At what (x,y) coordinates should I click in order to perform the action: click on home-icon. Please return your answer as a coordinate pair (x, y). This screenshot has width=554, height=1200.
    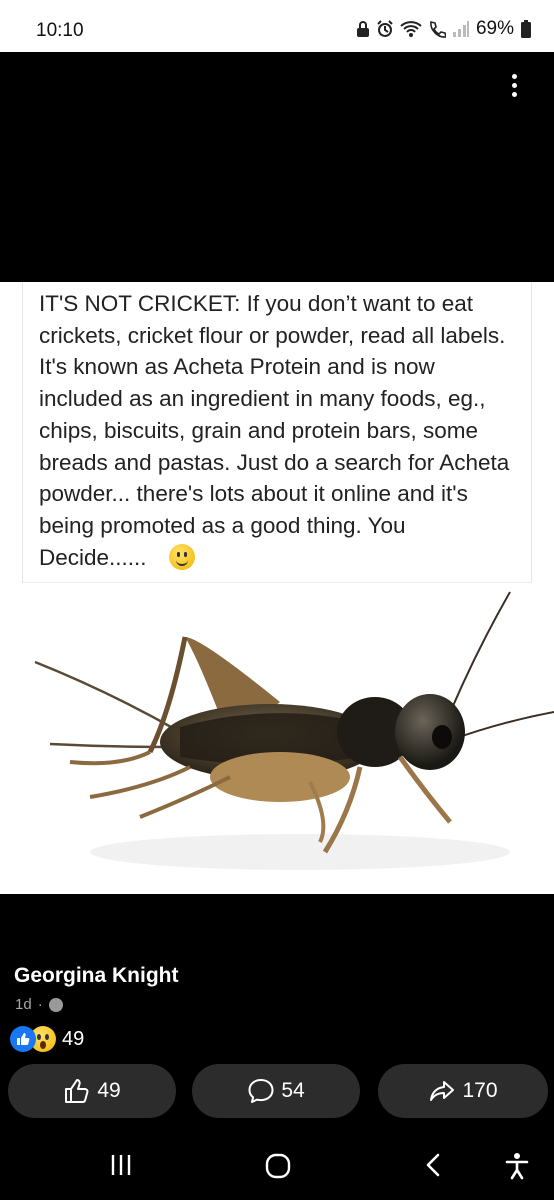
    Looking at the image, I should click on (278, 1166).